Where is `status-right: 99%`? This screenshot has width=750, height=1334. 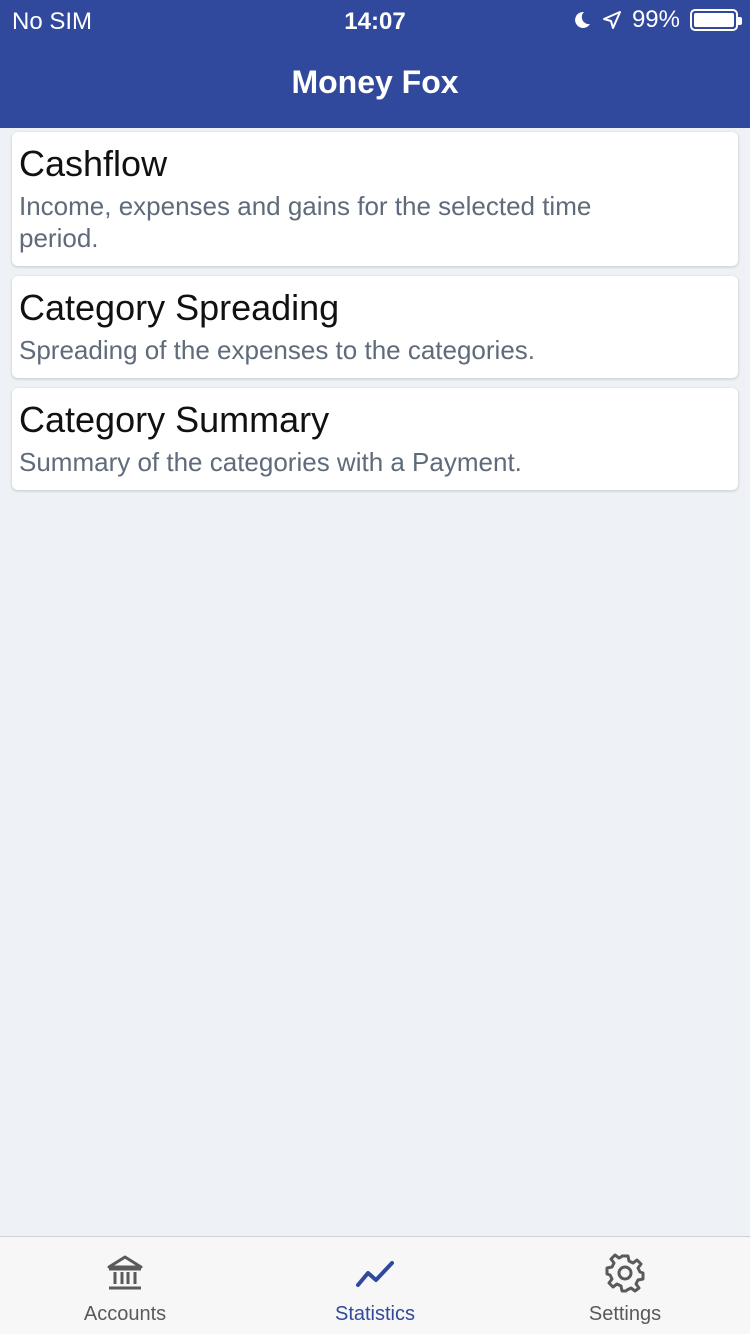 status-right: 99% is located at coordinates (657, 20).